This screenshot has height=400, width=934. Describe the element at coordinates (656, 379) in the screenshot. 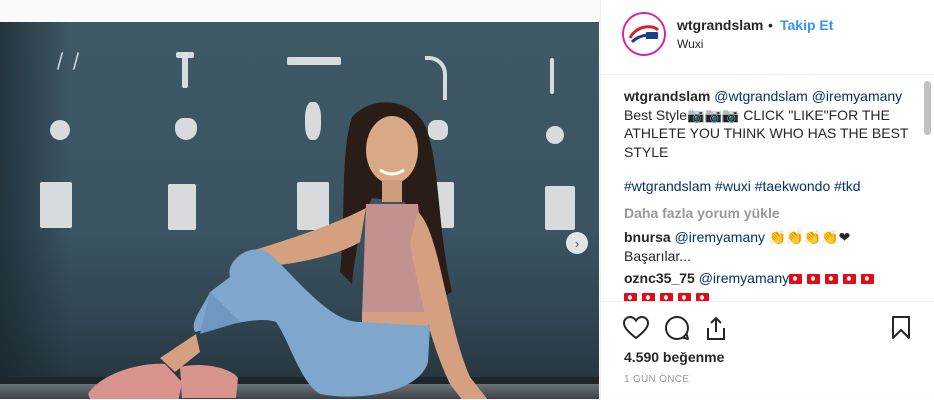

I see `post-timestamp: 1 GÜN ÖNCE` at that location.